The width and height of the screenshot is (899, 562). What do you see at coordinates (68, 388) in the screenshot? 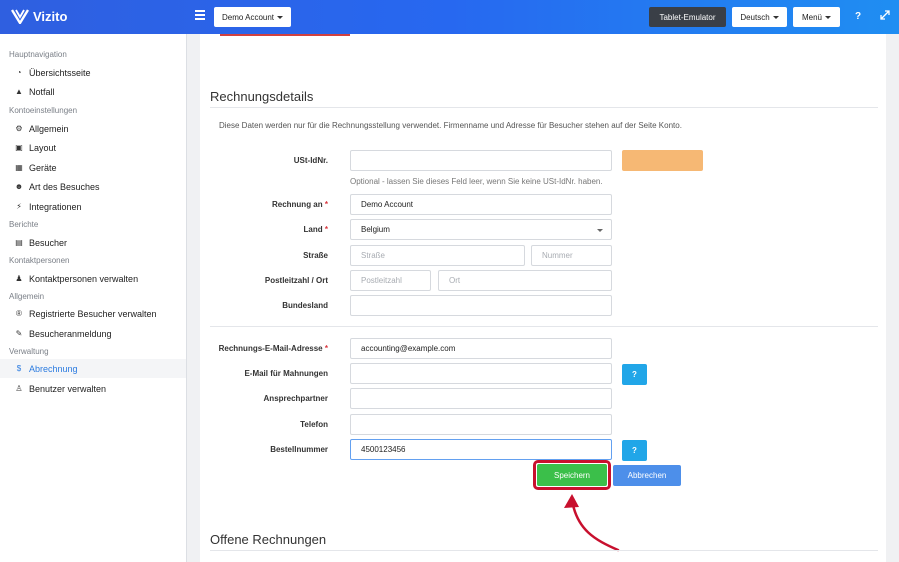
I see `sidebar-item-label: Benutzer verwalten` at bounding box center [68, 388].